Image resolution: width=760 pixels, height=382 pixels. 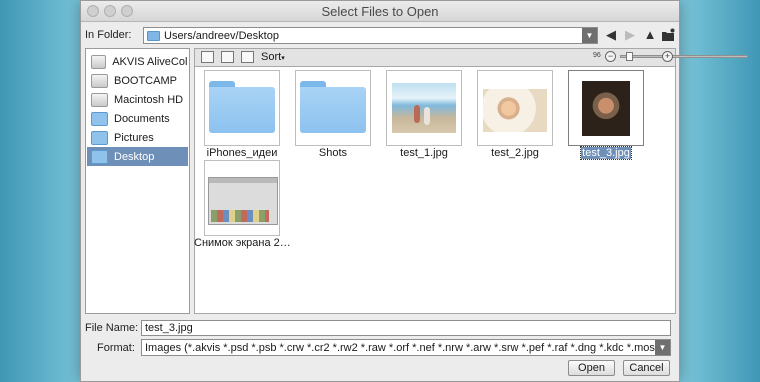 I want to click on sidebar-item-macintosh-hd: Macintosh HD, so click(x=137, y=99).